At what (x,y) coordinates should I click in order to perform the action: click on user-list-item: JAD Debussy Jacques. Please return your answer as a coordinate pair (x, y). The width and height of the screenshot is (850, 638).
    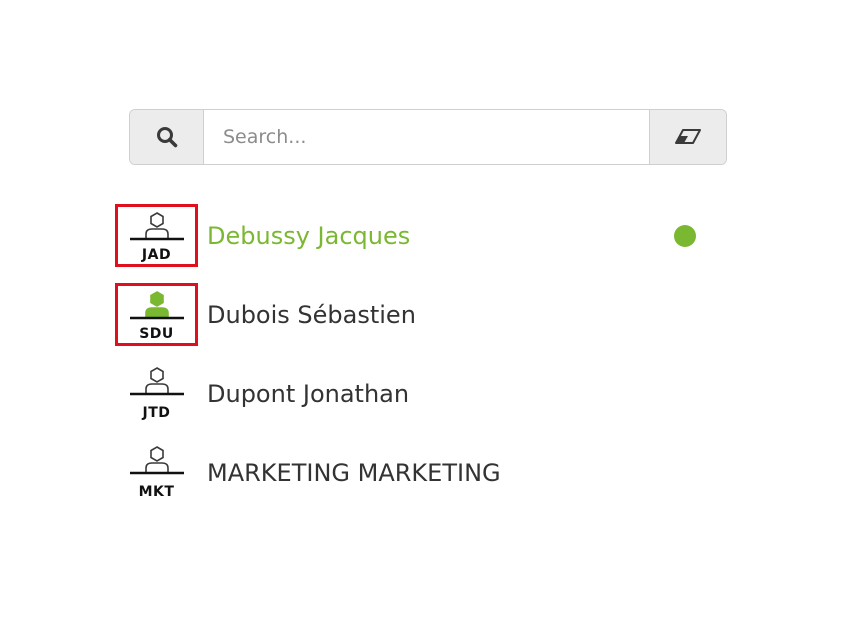
    Looking at the image, I should click on (415, 235).